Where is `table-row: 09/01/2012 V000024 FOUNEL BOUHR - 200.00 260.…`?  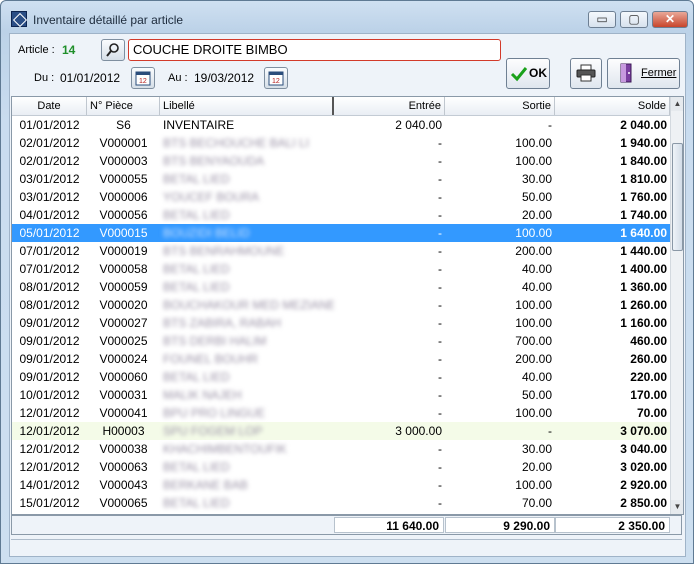
table-row: 09/01/2012 V000024 FOUNEL BOUHR - 200.00 260.… is located at coordinates (341, 359).